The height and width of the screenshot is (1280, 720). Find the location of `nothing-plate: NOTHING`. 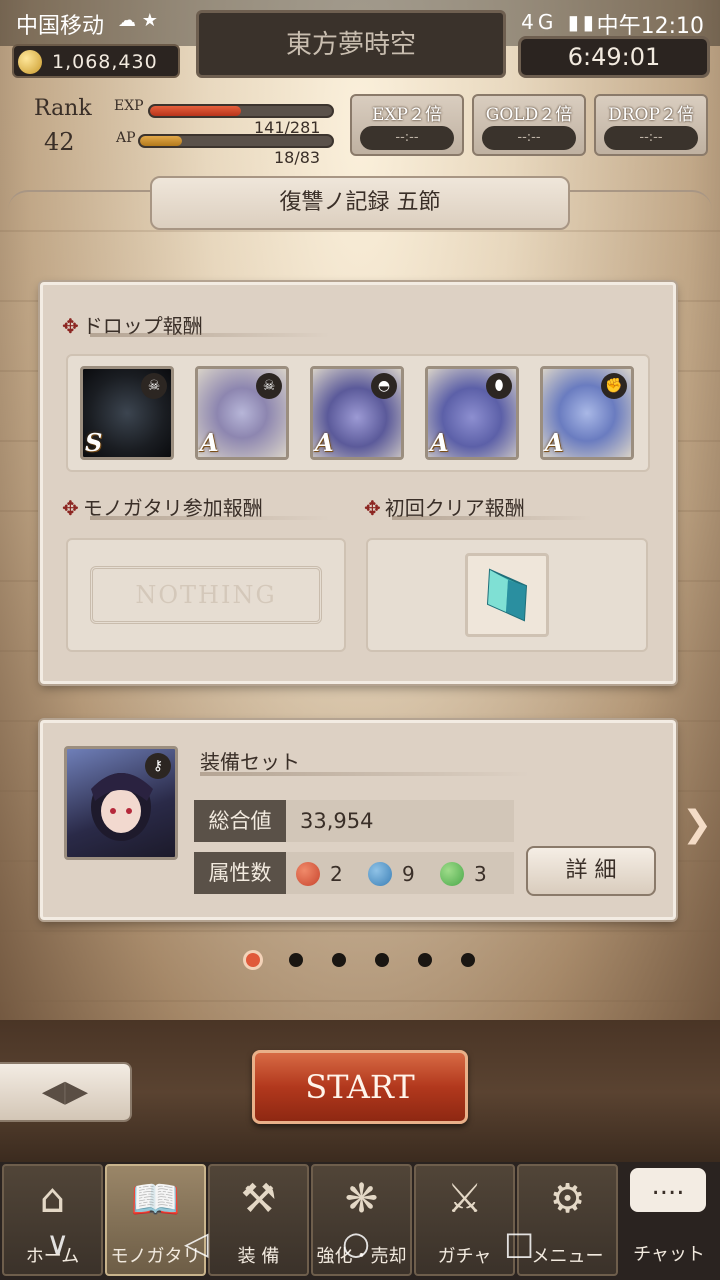

nothing-plate: NOTHING is located at coordinates (206, 595).